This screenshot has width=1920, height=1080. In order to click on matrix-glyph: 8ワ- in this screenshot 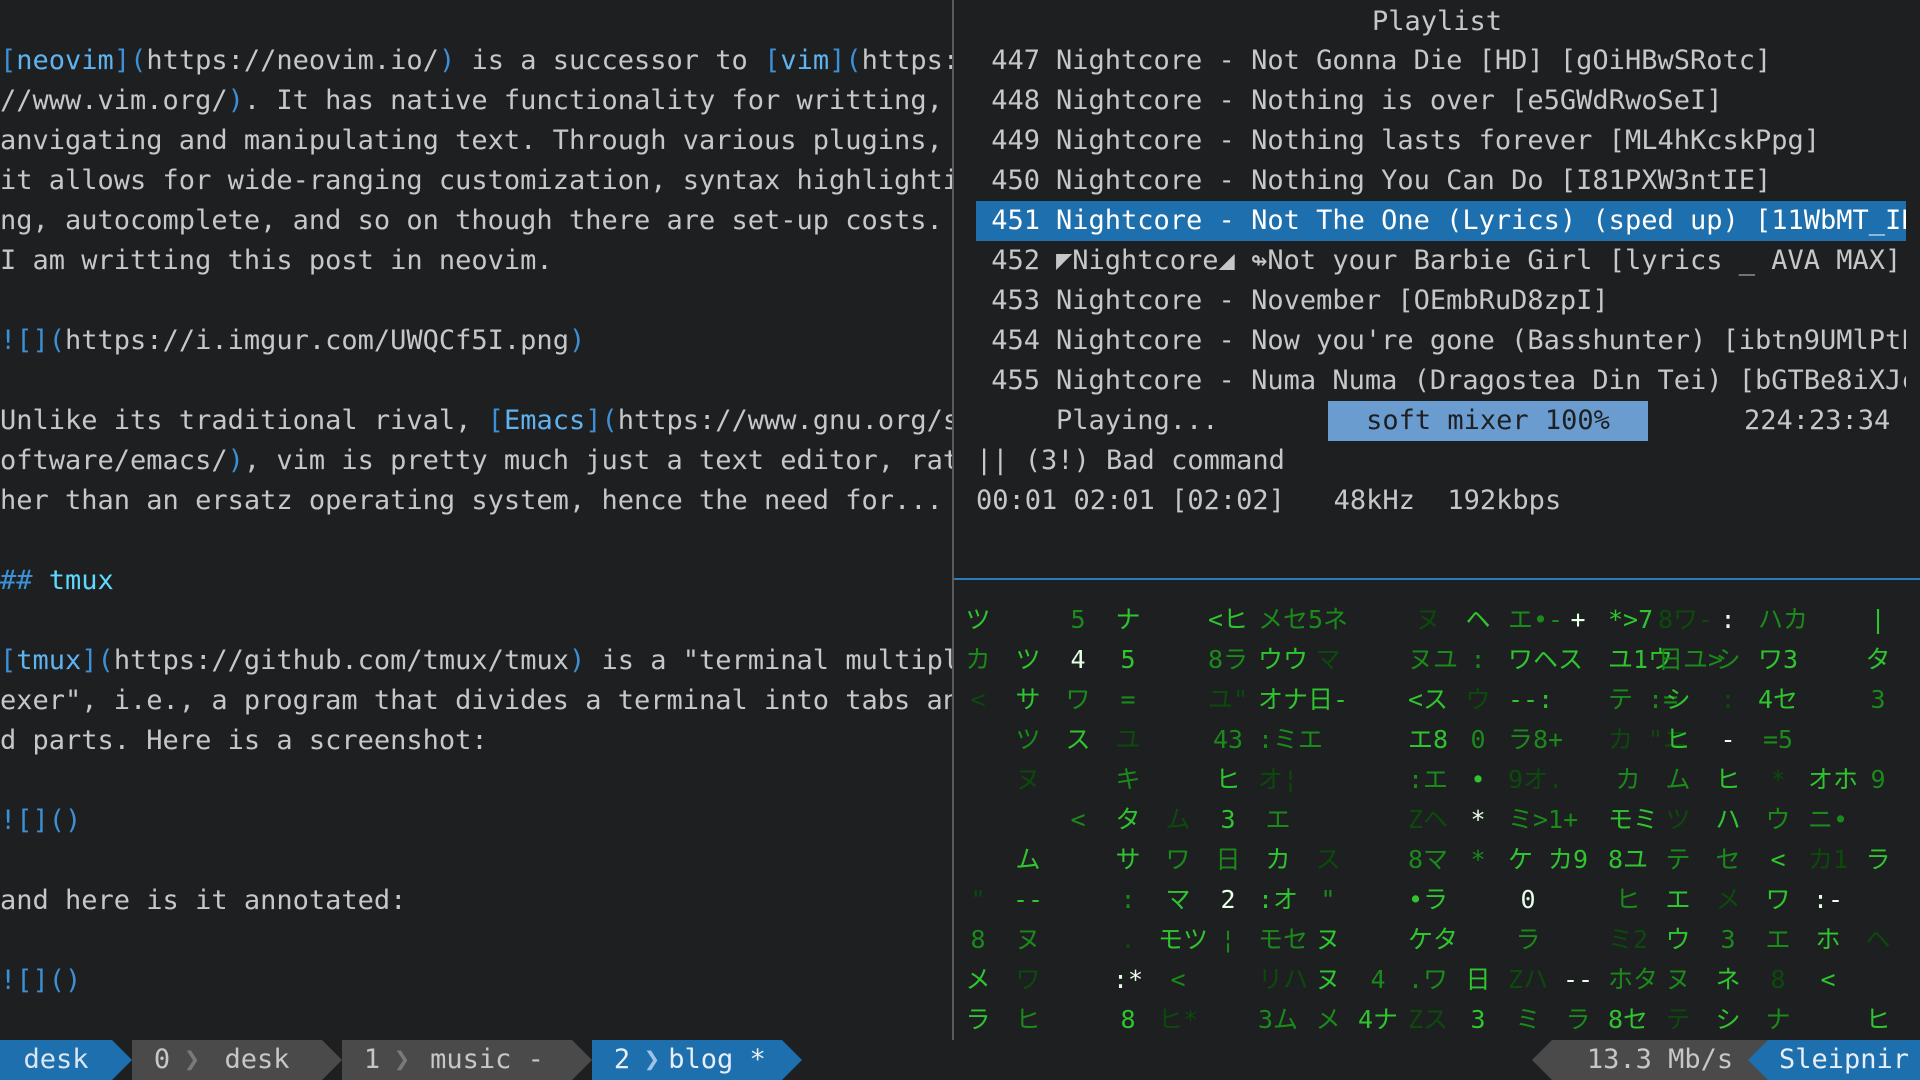, I will do `click(1686, 619)`.